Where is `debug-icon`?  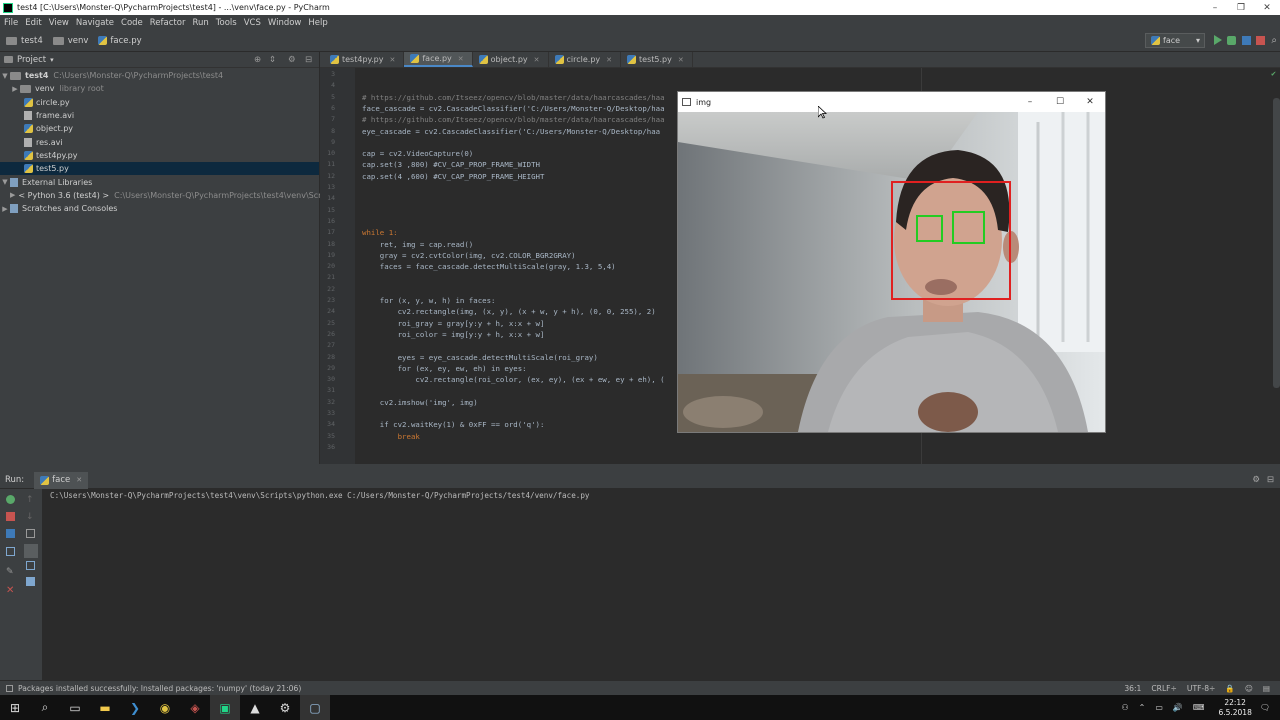
debug-icon is located at coordinates (1231, 40).